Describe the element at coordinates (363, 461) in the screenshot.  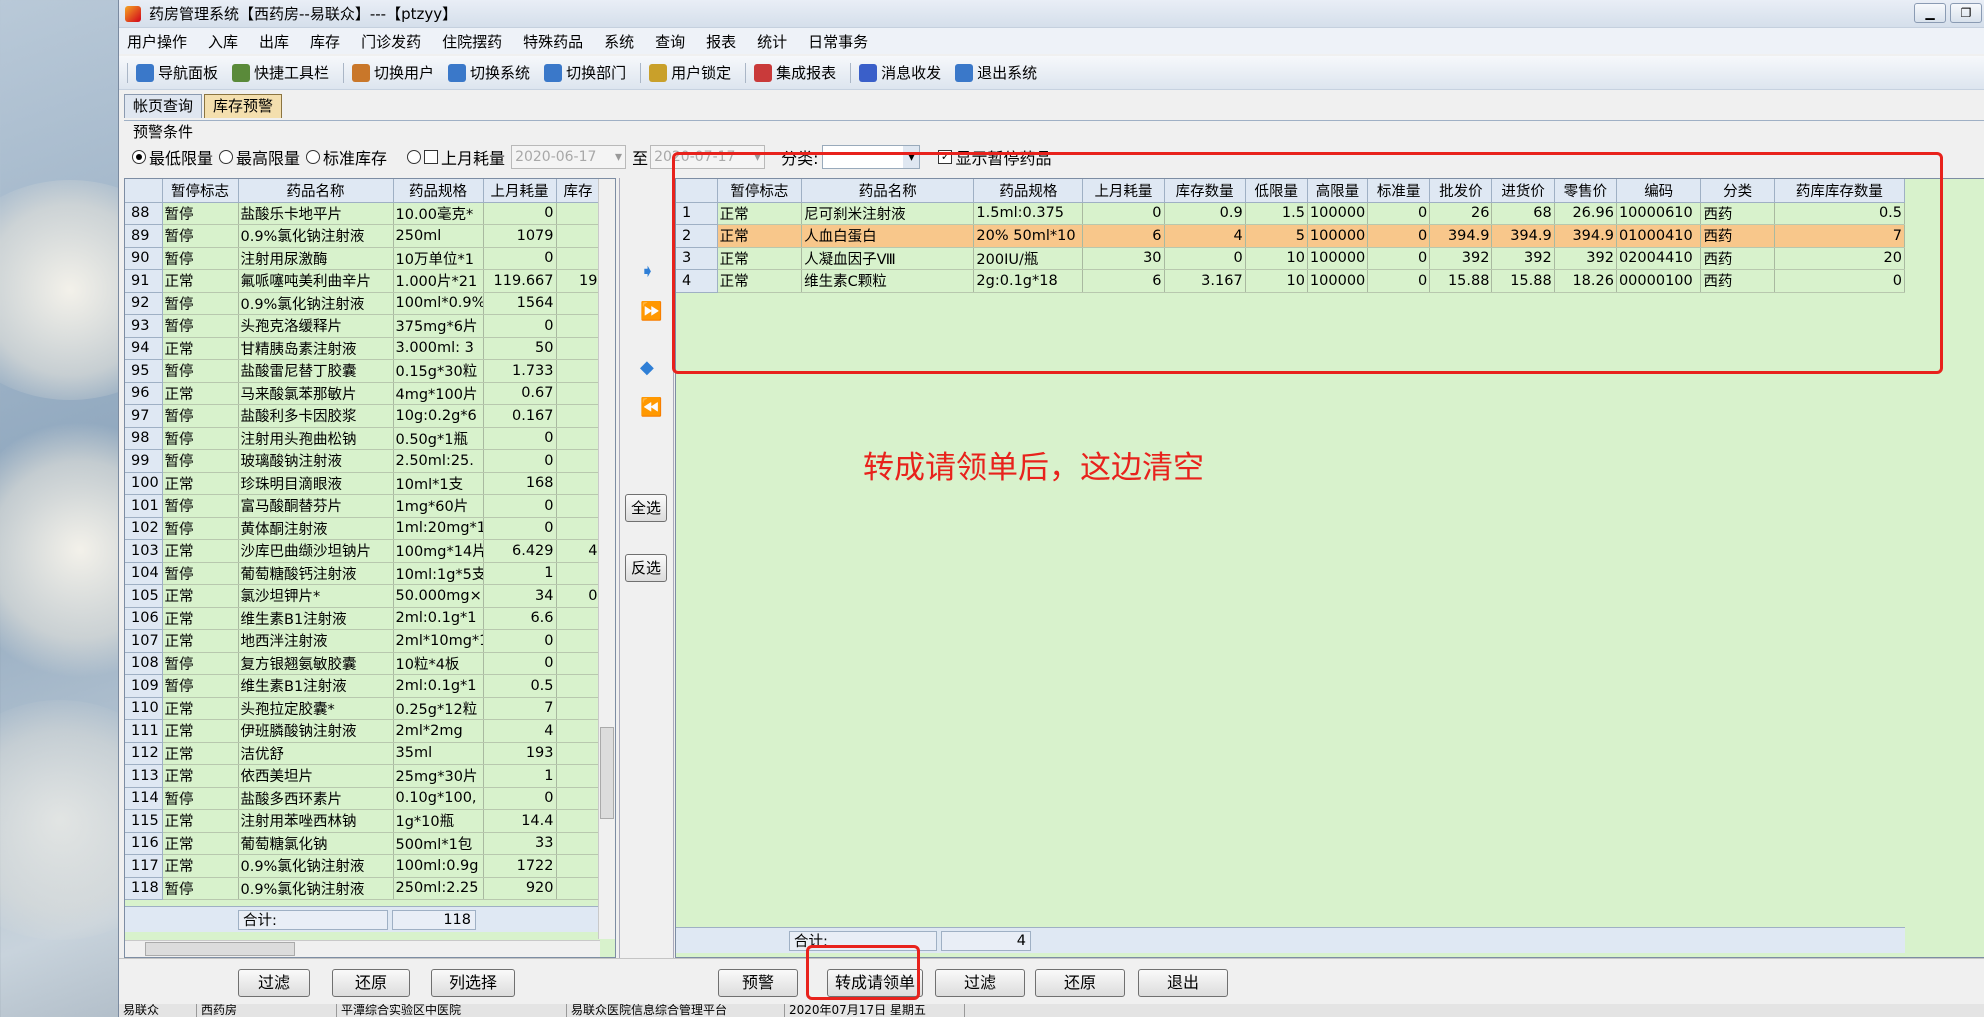
I see `left-table-row: 99 暂停 玻璃酸钠注射液 2.50ml:25. 0` at that location.